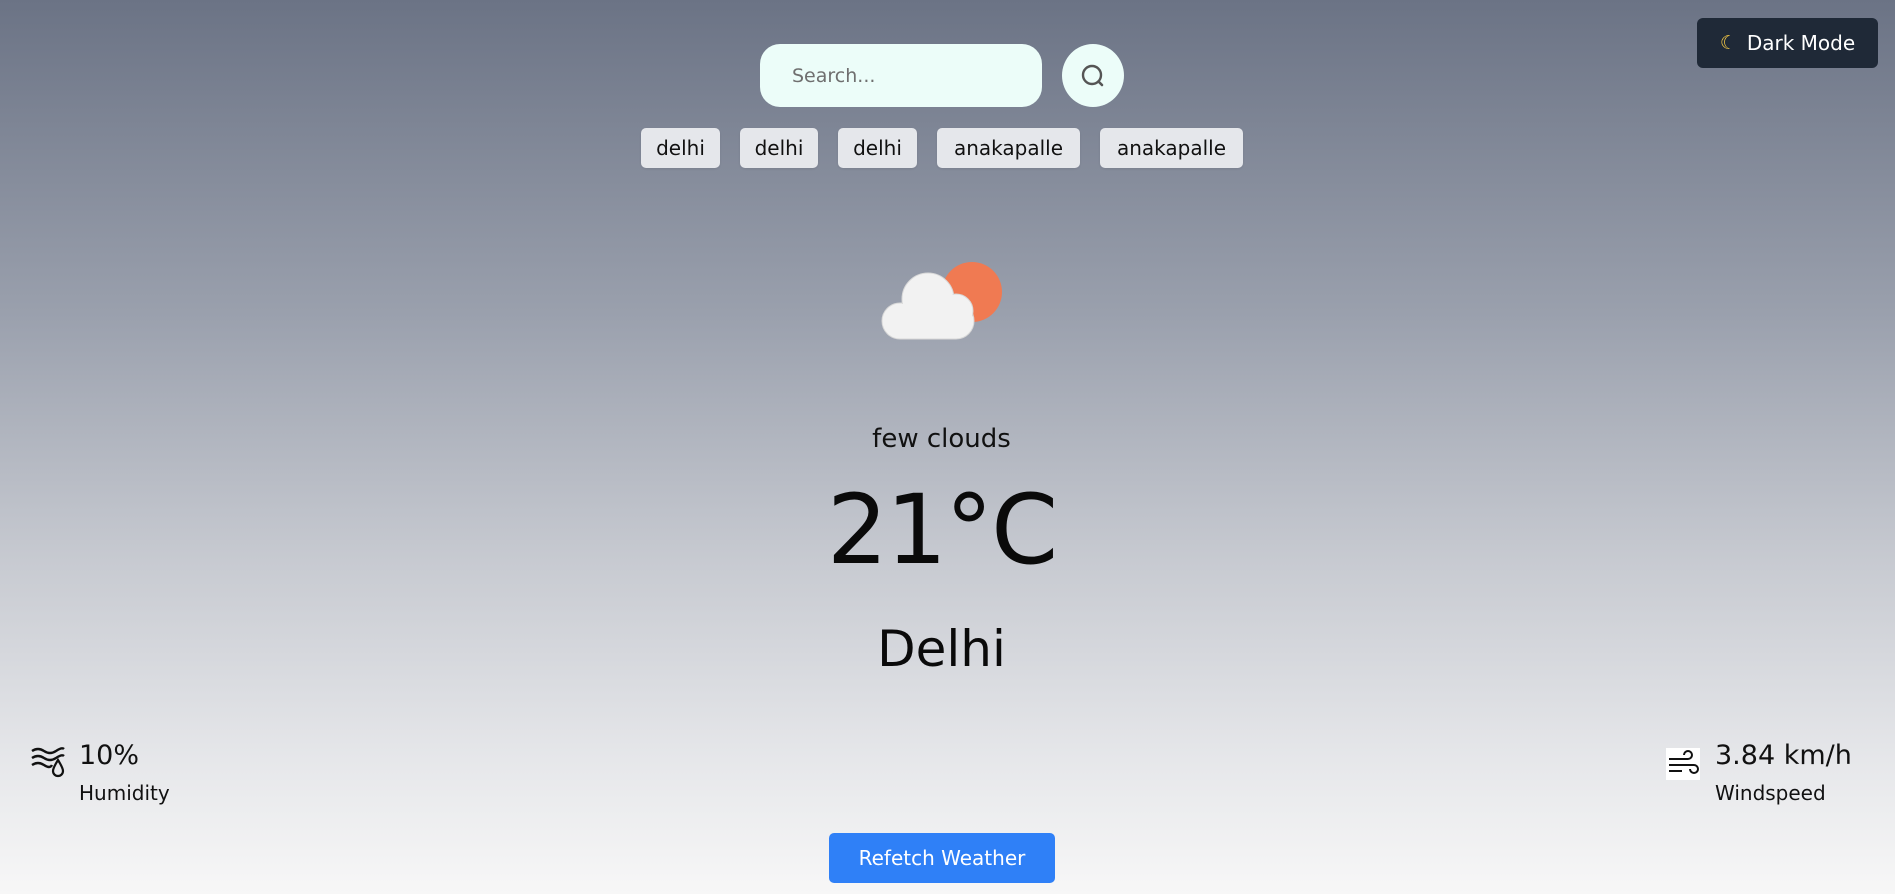 The height and width of the screenshot is (894, 1895). I want to click on dark-mode-toggle-button: ☾ Dark Mode, so click(1787, 43).